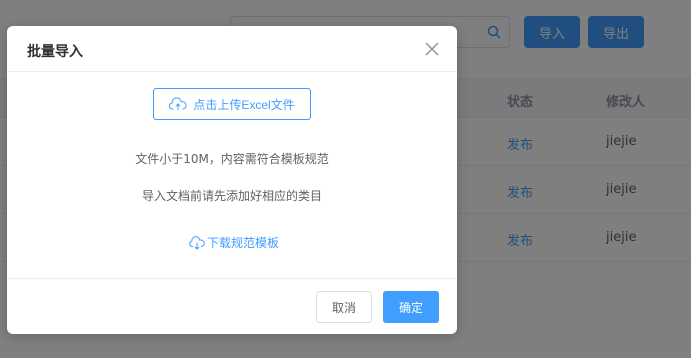 The image size is (691, 358). Describe the element at coordinates (411, 307) in the screenshot. I see `confirm-button: 确定` at that location.